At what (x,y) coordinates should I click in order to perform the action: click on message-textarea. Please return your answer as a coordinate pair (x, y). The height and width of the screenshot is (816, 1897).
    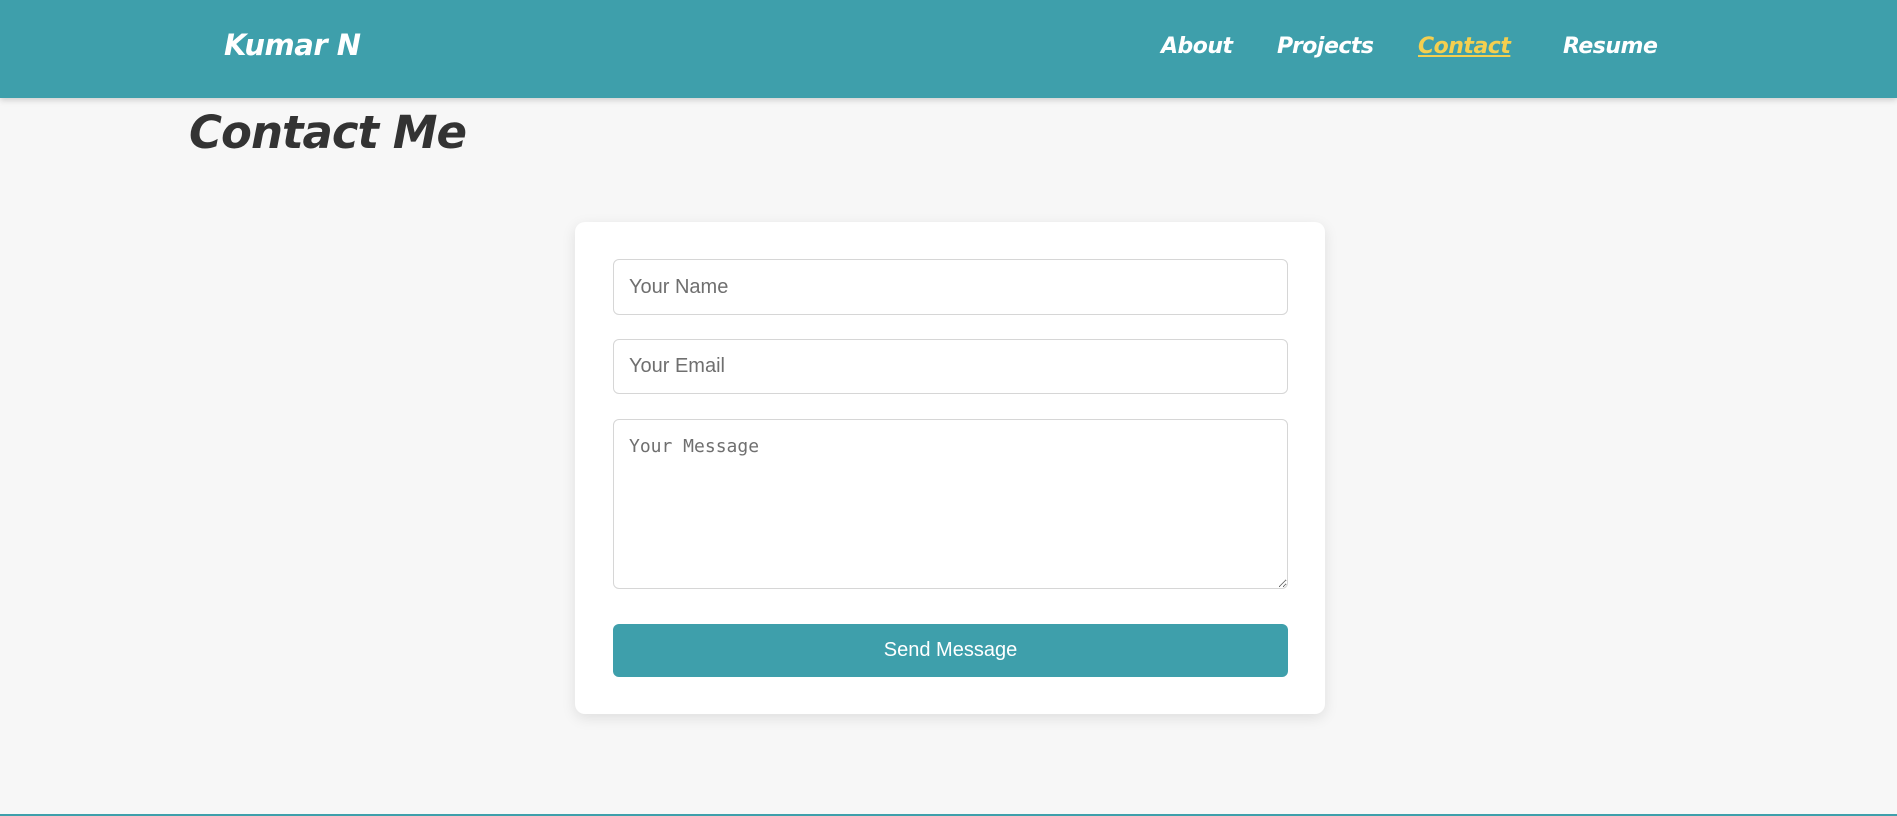
    Looking at the image, I should click on (950, 504).